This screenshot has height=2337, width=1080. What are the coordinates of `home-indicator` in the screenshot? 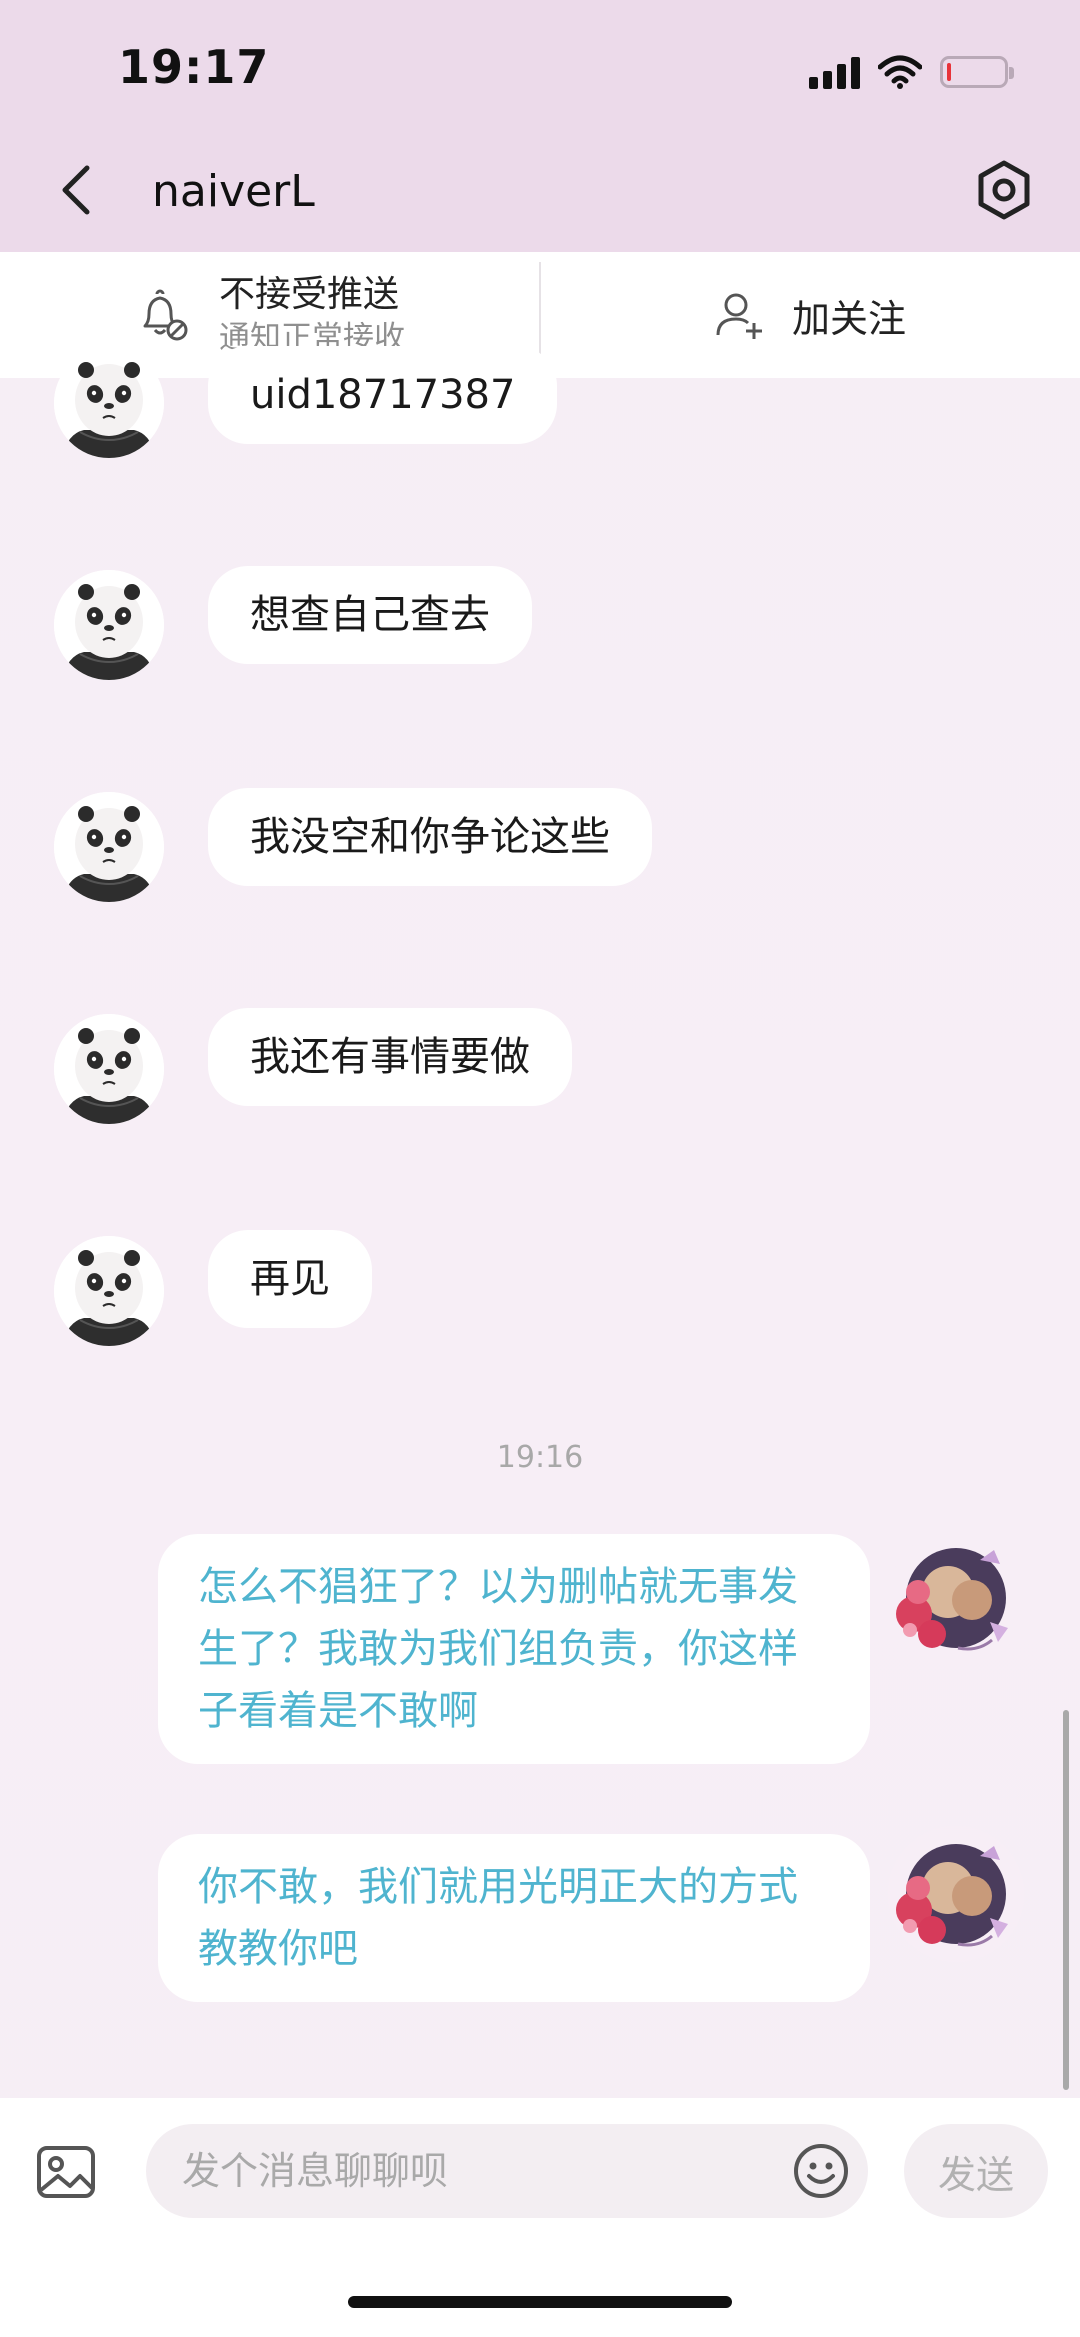 It's located at (540, 2302).